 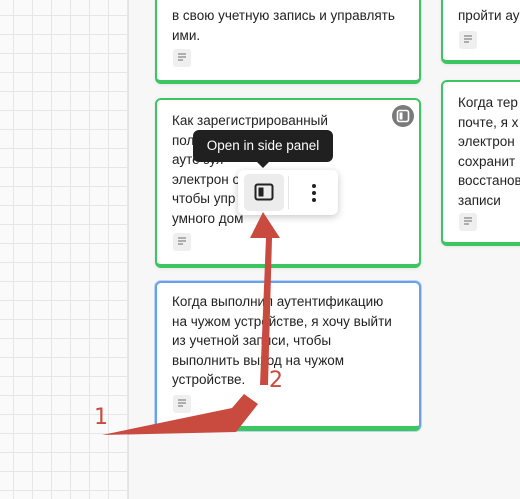 I want to click on more-vertical-icon, so click(x=314, y=193).